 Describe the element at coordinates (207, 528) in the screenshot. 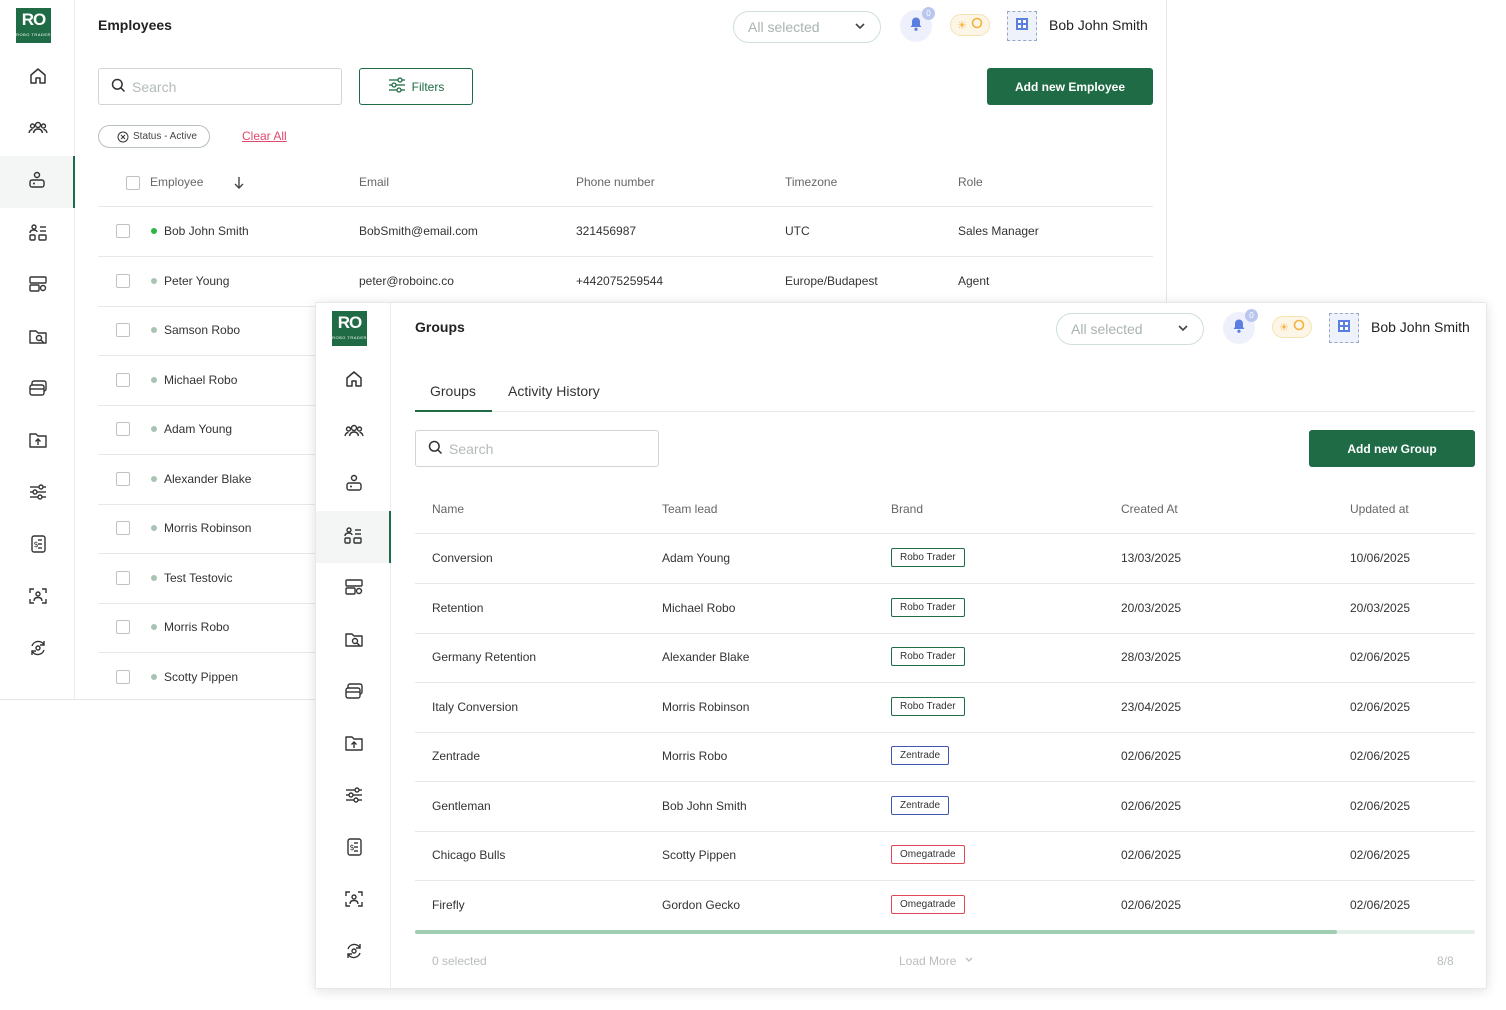

I see `employee-name: Morris Robinson` at that location.